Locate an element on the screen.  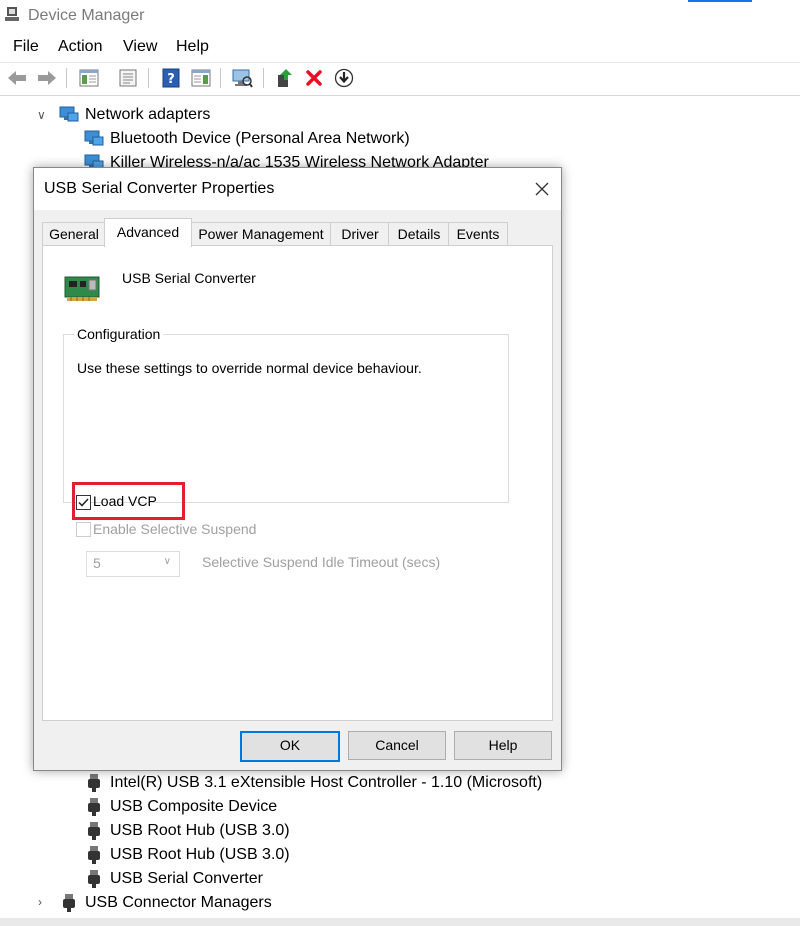
idle-timeout-value: 5 is located at coordinates (97, 563).